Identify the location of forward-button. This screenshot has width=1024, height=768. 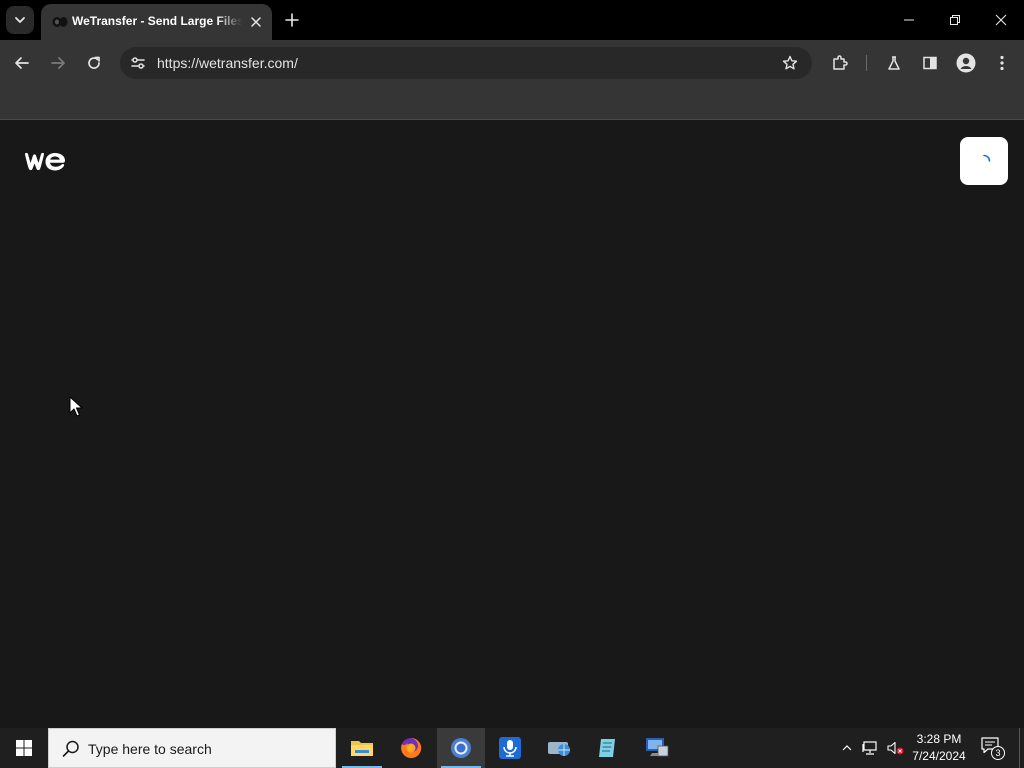
(58, 63).